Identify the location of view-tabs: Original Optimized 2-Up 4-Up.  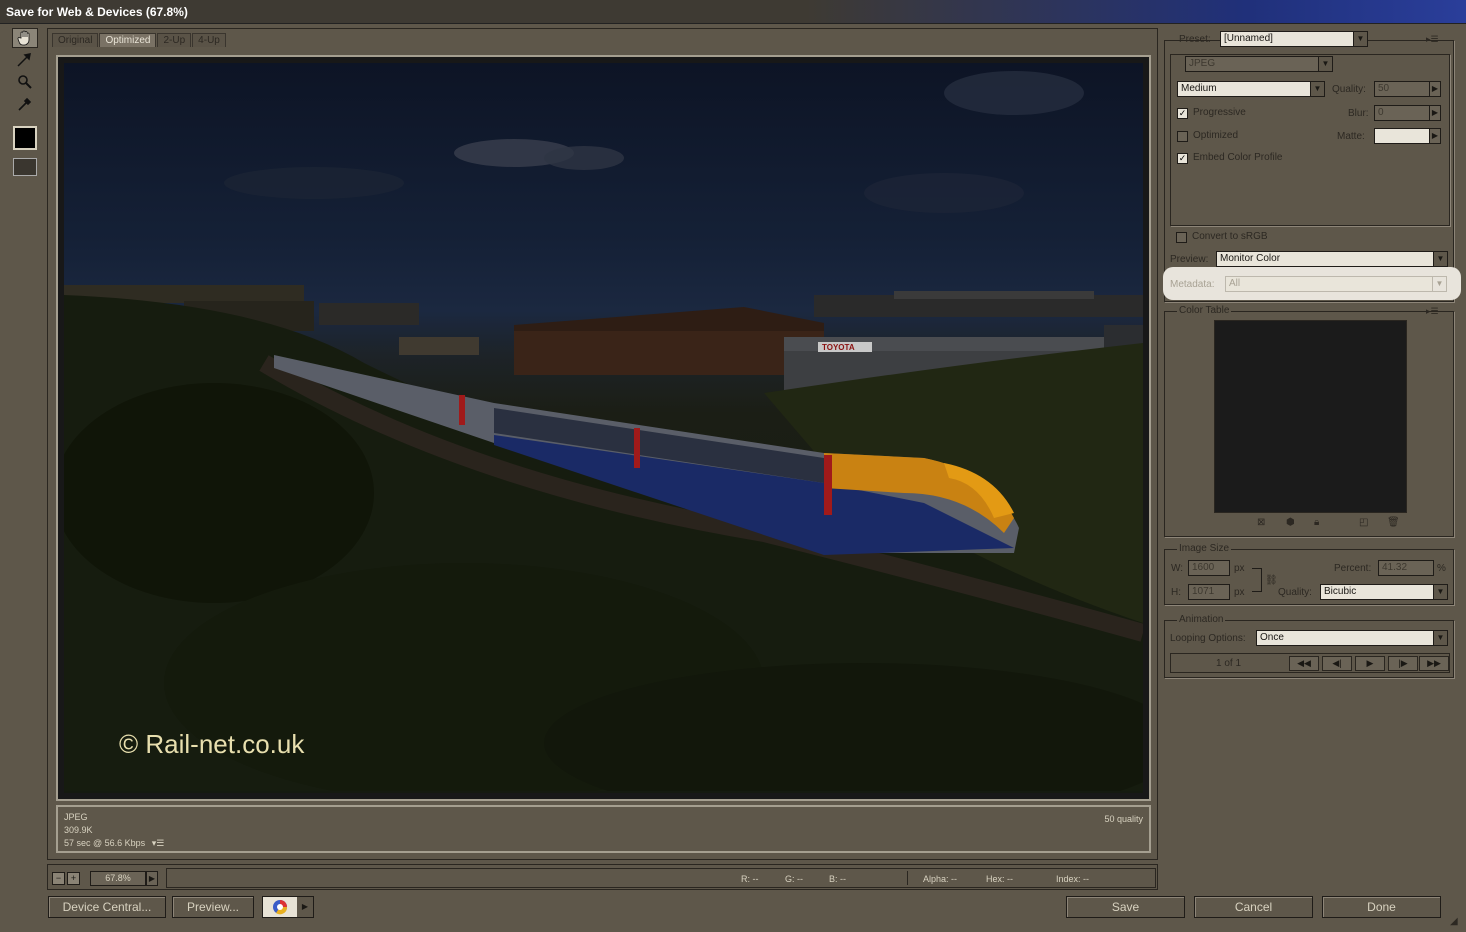
(139, 40).